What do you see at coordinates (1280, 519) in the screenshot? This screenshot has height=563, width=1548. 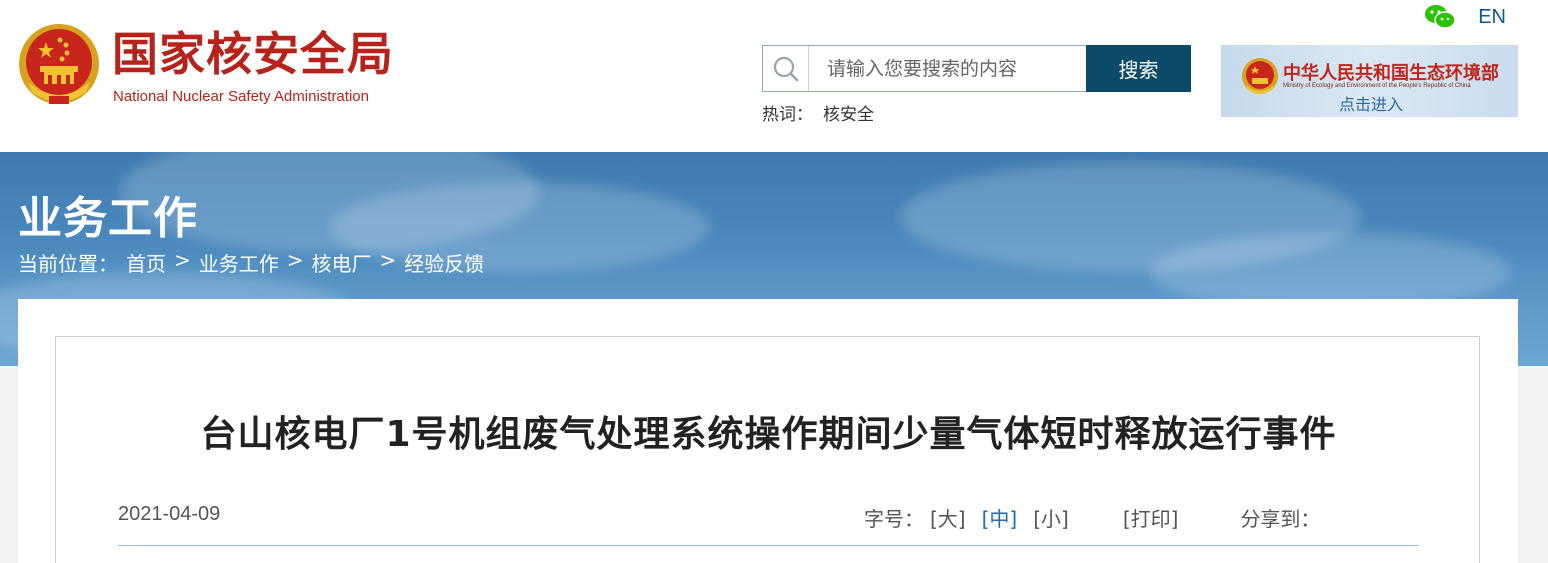 I see `share-label: 分享到：` at bounding box center [1280, 519].